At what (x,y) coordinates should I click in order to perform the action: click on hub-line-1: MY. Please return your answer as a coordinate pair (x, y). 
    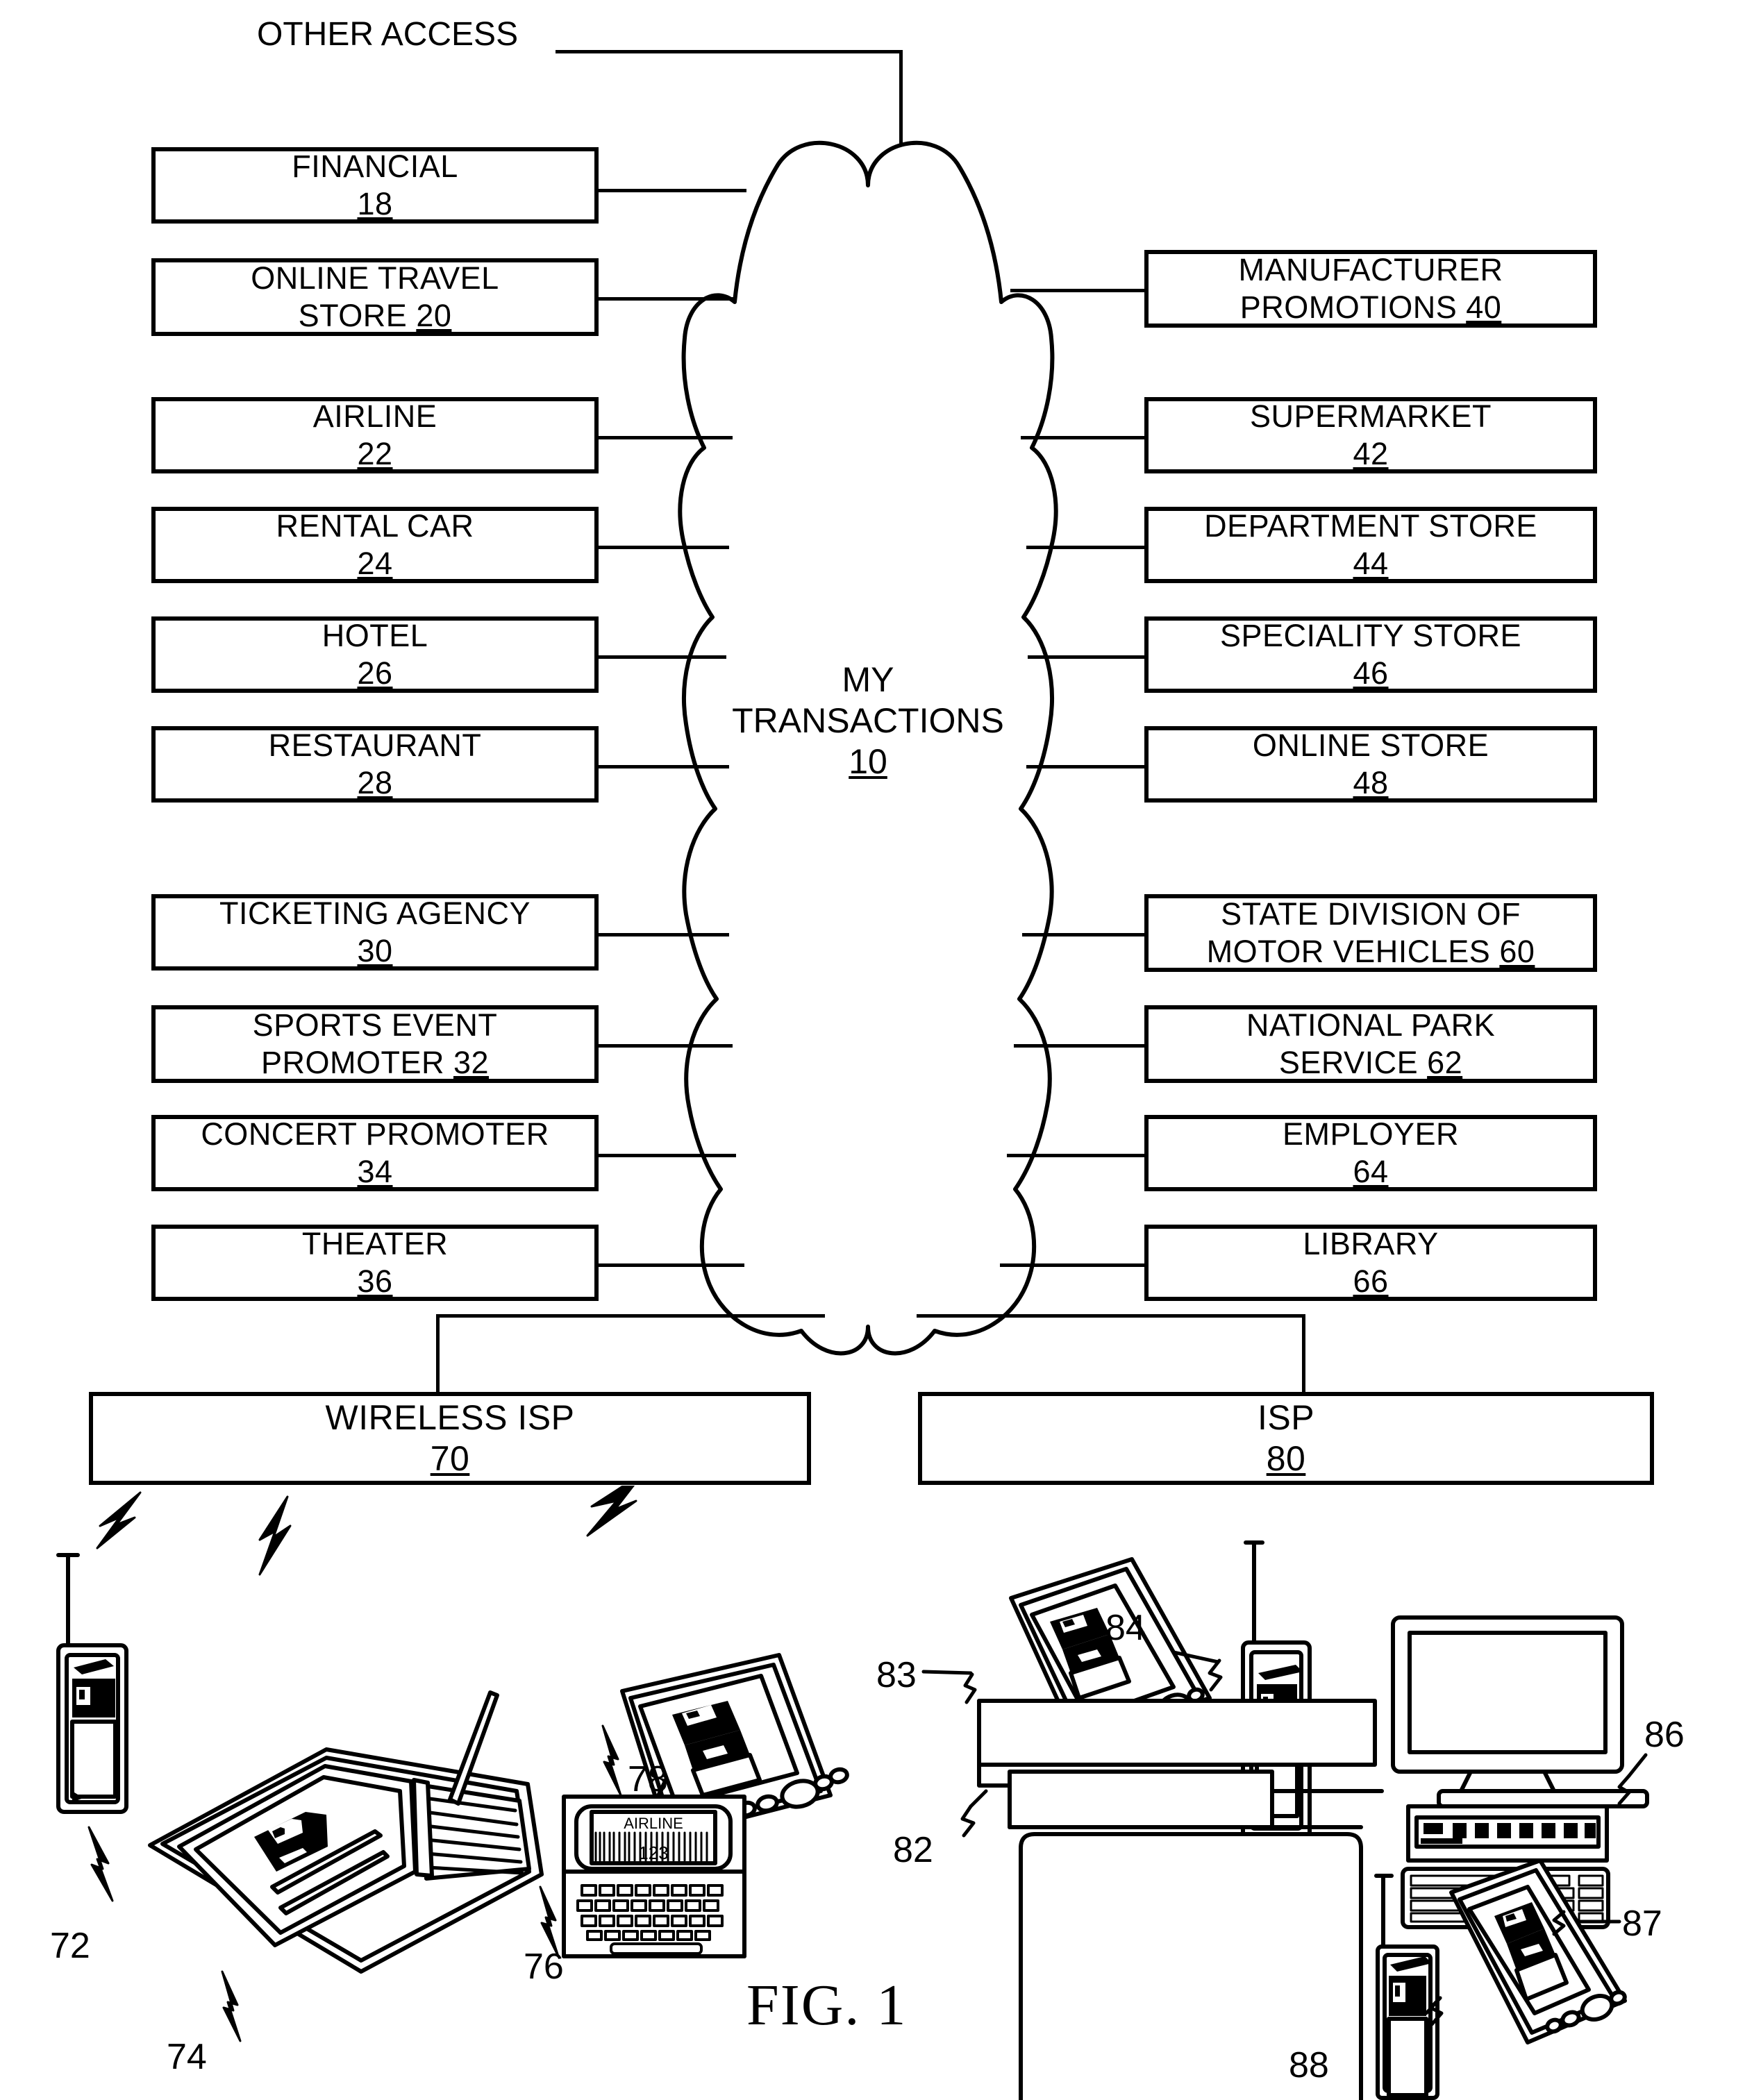
    Looking at the image, I should click on (868, 679).